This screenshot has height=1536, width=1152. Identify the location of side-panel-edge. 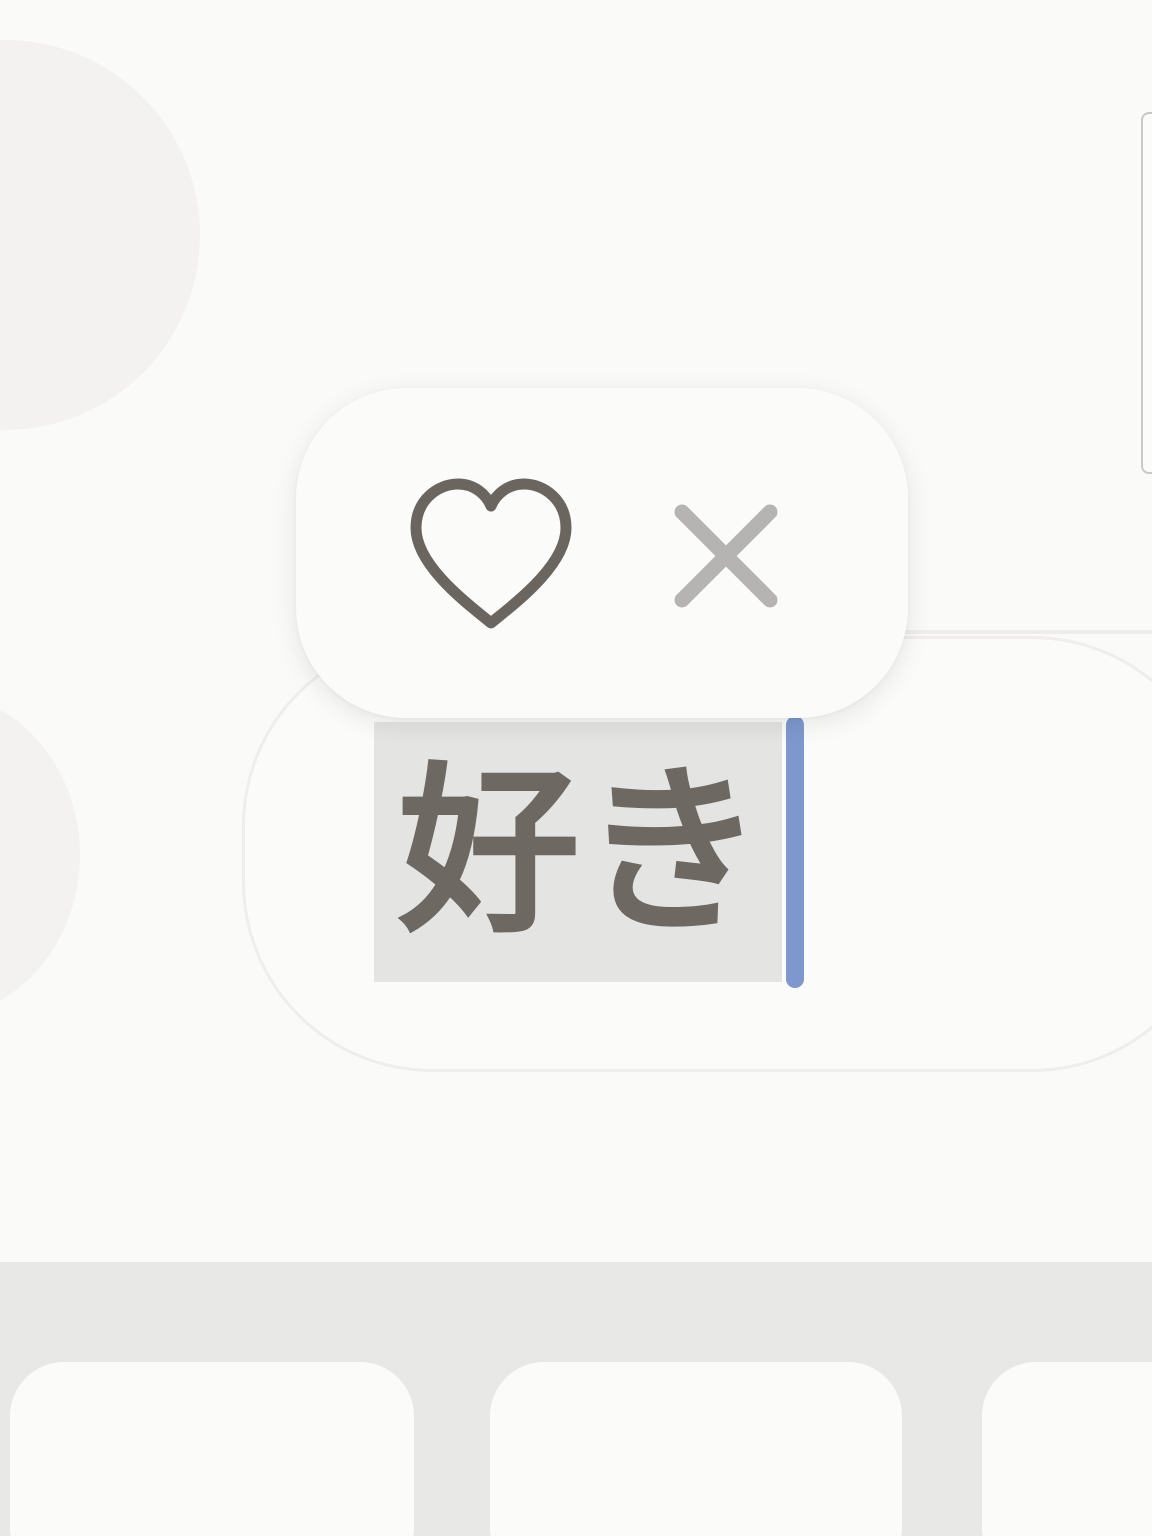
(1146, 293).